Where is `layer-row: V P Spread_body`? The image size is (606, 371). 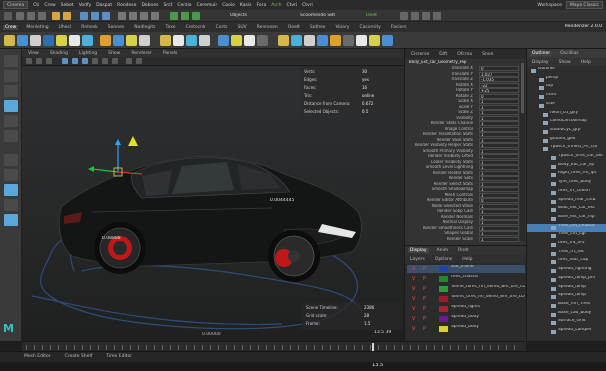 layer-row: V P Spread_body is located at coordinates (466, 329).